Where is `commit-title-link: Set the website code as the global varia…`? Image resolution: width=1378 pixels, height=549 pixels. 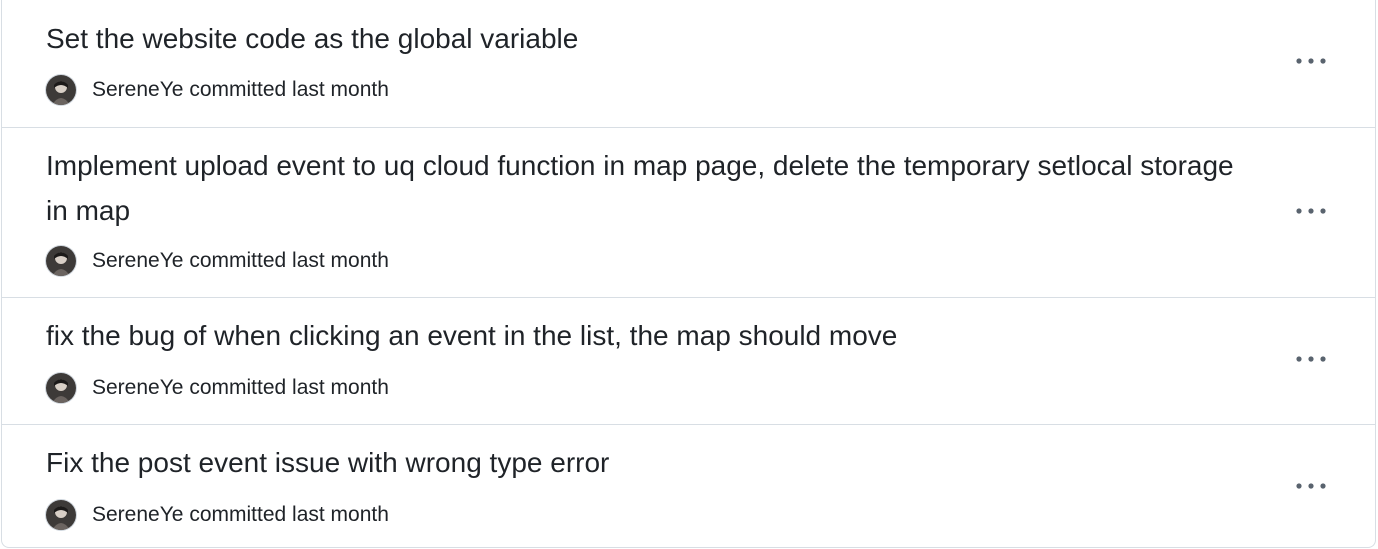
commit-title-link: Set the website code as the global varia… is located at coordinates (651, 38).